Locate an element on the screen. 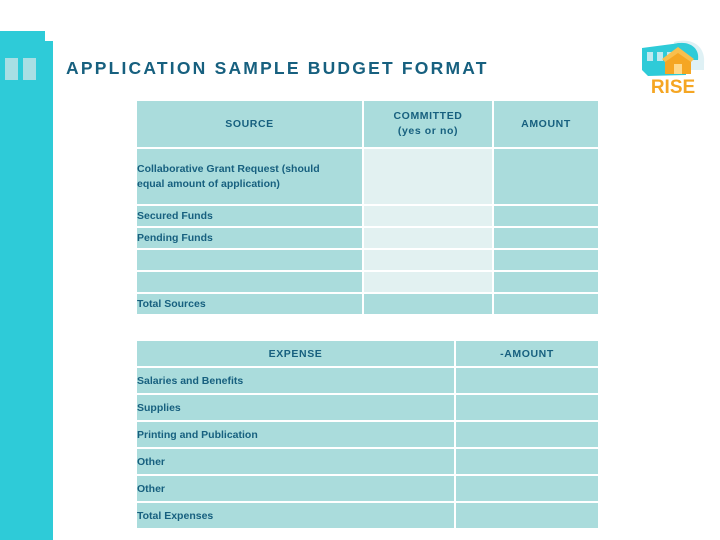  row-label-other-1: Other is located at coordinates (295, 461).